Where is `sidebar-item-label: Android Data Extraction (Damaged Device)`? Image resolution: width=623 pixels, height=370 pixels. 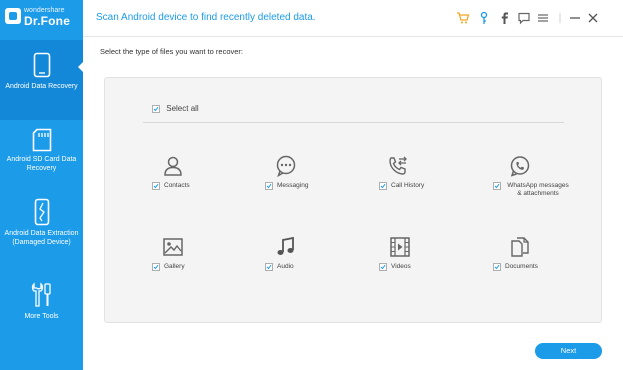
sidebar-item-label: Android Data Extraction (Damaged Device) is located at coordinates (41, 238).